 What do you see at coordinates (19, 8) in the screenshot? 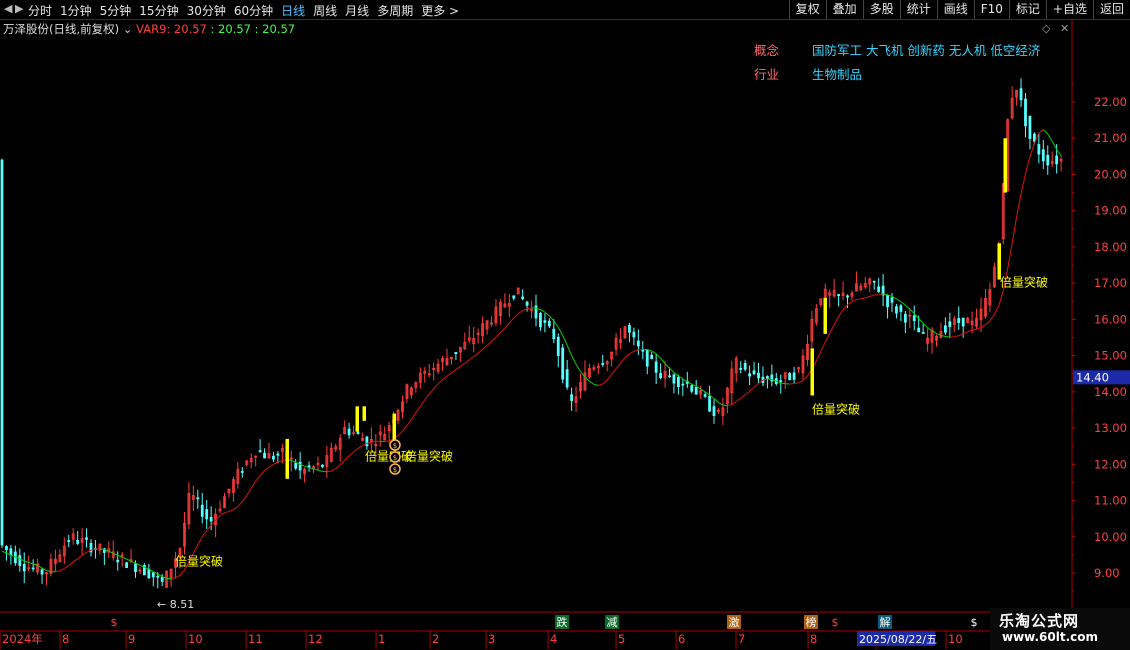
I see `scroll-right-icon: ▶` at bounding box center [19, 8].